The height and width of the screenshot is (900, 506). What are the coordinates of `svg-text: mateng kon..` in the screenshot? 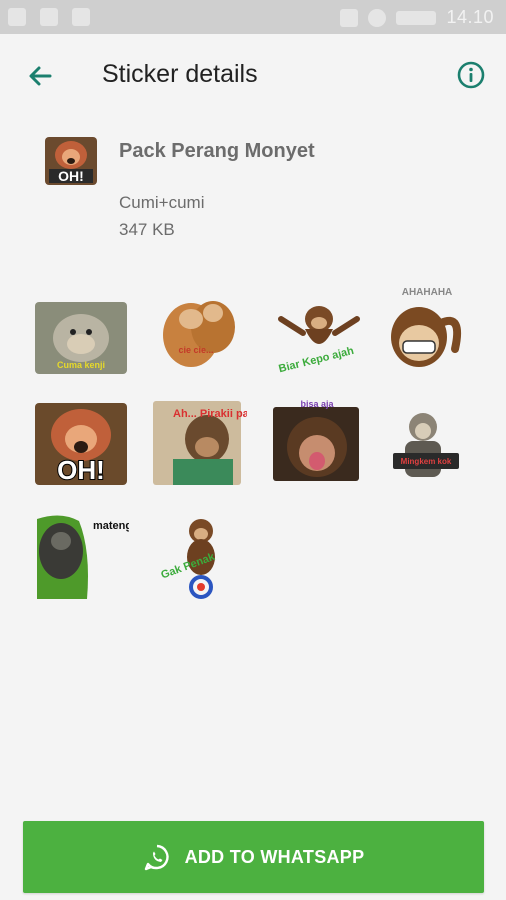 It's located at (111, 526).